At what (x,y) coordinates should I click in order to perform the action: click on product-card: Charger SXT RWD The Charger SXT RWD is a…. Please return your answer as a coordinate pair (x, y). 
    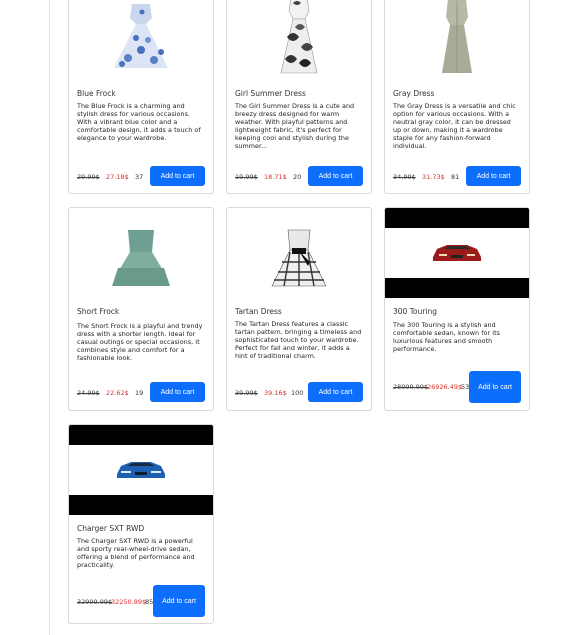
    Looking at the image, I should click on (141, 524).